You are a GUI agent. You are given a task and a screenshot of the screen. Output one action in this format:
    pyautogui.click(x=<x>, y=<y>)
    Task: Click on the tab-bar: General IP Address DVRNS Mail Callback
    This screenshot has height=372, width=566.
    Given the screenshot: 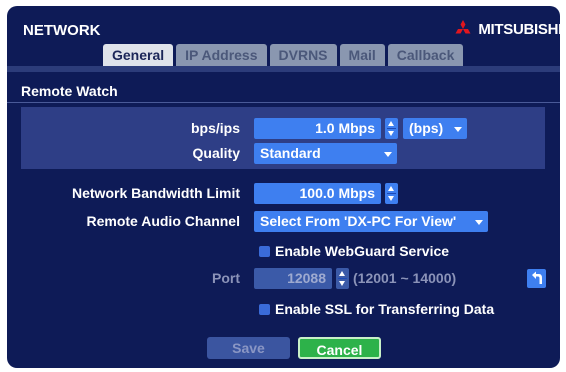 What is the action you would take?
    pyautogui.click(x=283, y=55)
    